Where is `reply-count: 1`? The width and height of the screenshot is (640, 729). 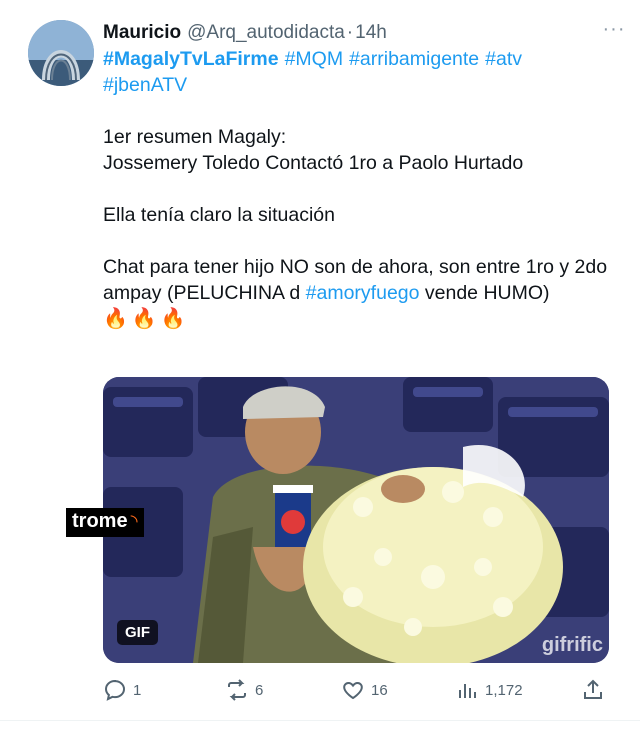 reply-count: 1 is located at coordinates (137, 690).